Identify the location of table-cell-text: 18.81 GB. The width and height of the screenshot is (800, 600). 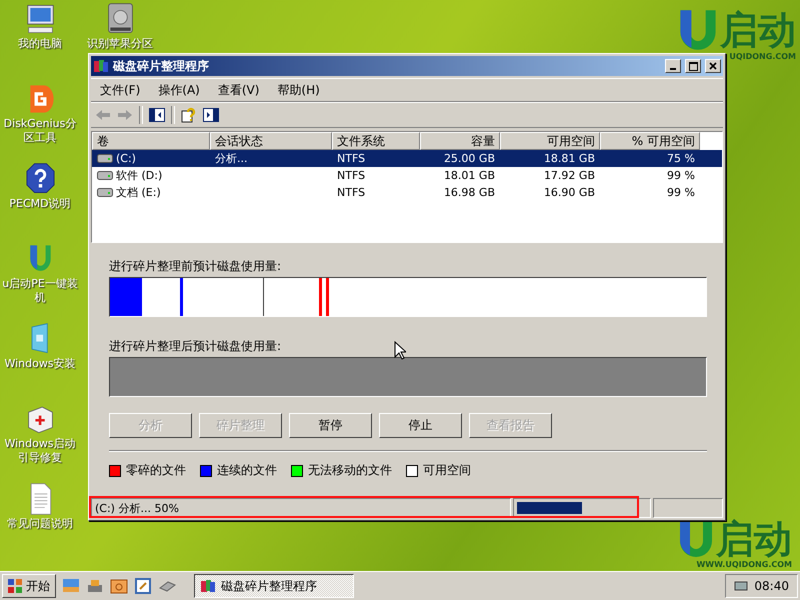
(569, 158).